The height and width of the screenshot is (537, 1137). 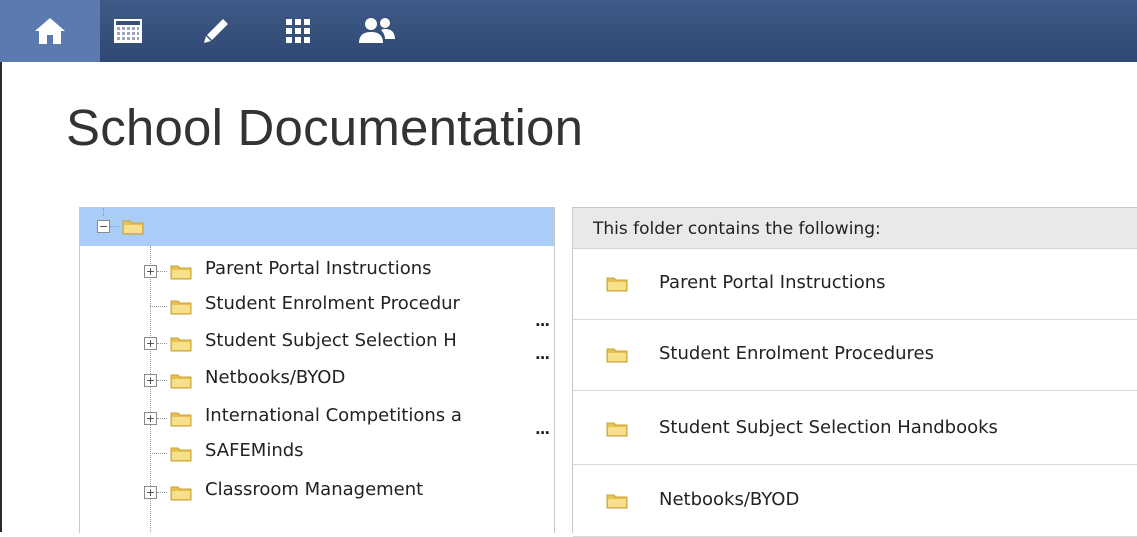 What do you see at coordinates (568, 31) in the screenshot?
I see `top-nav-bar` at bounding box center [568, 31].